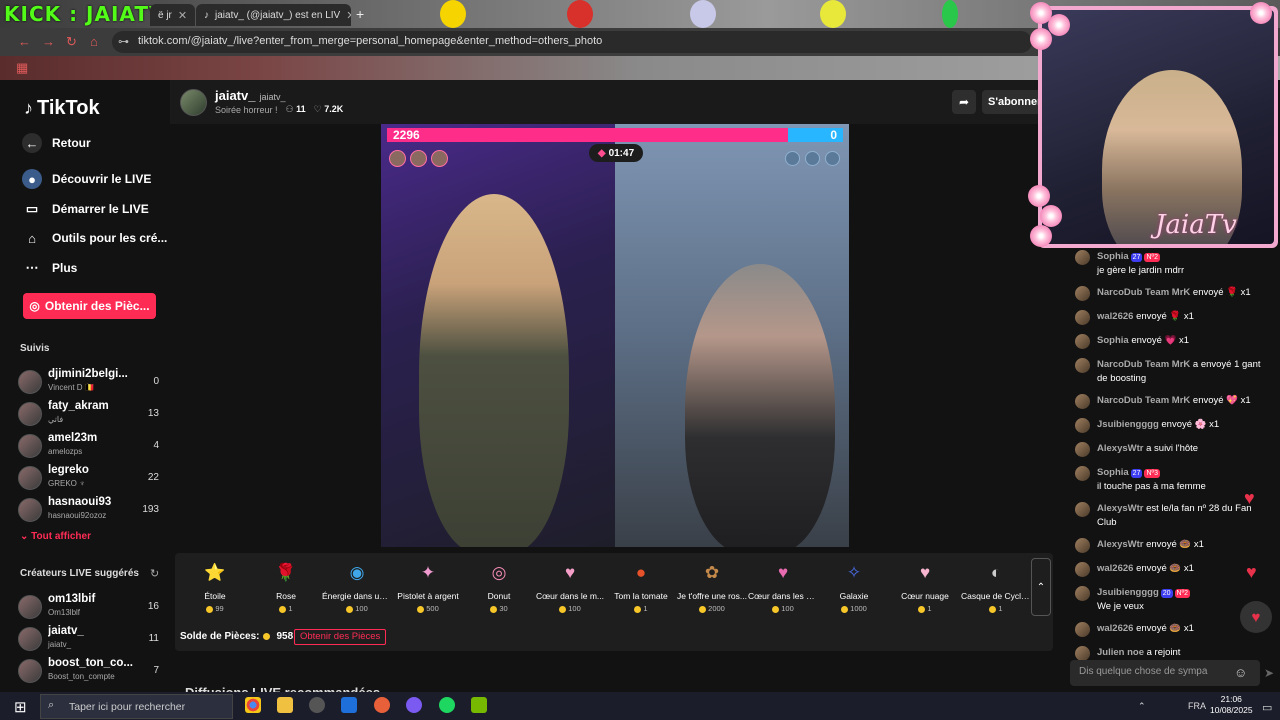  I want to click on app-icon, so click(382, 705).